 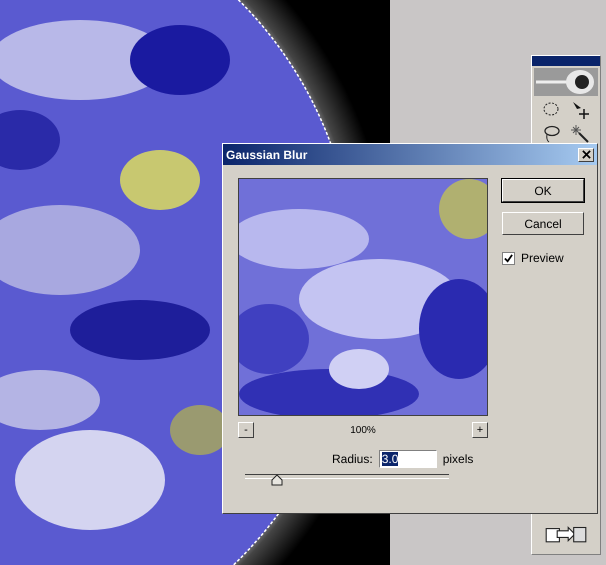 I want to click on preview-checkbox, so click(x=508, y=258).